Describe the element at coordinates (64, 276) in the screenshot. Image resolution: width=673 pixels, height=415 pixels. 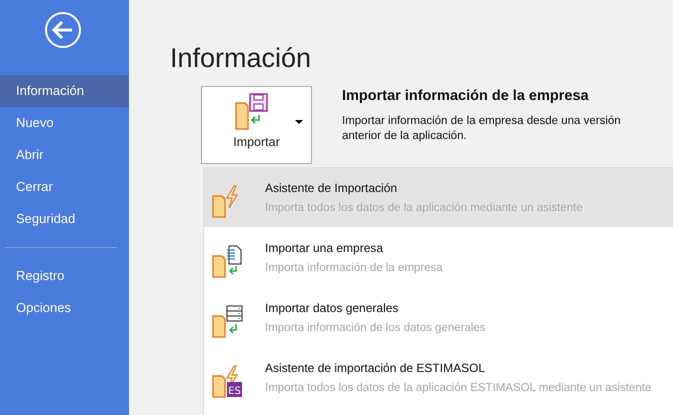
I see `sidebar-item: Registro` at that location.